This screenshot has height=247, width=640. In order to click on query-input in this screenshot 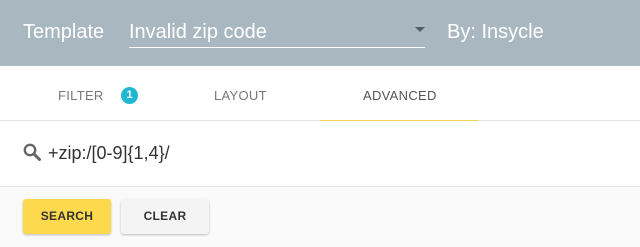, I will do `click(328, 153)`.